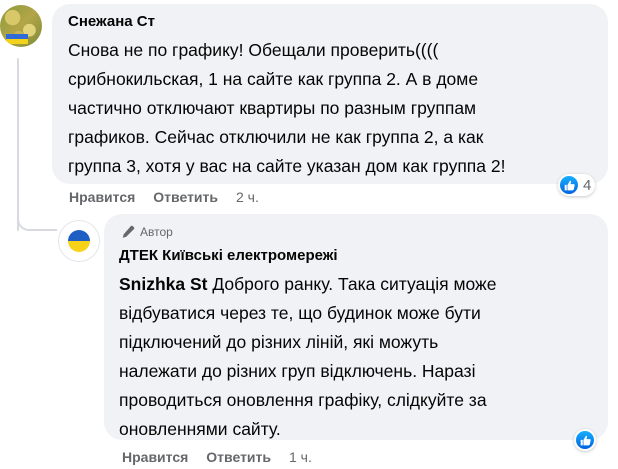  I want to click on pen-icon, so click(128, 231).